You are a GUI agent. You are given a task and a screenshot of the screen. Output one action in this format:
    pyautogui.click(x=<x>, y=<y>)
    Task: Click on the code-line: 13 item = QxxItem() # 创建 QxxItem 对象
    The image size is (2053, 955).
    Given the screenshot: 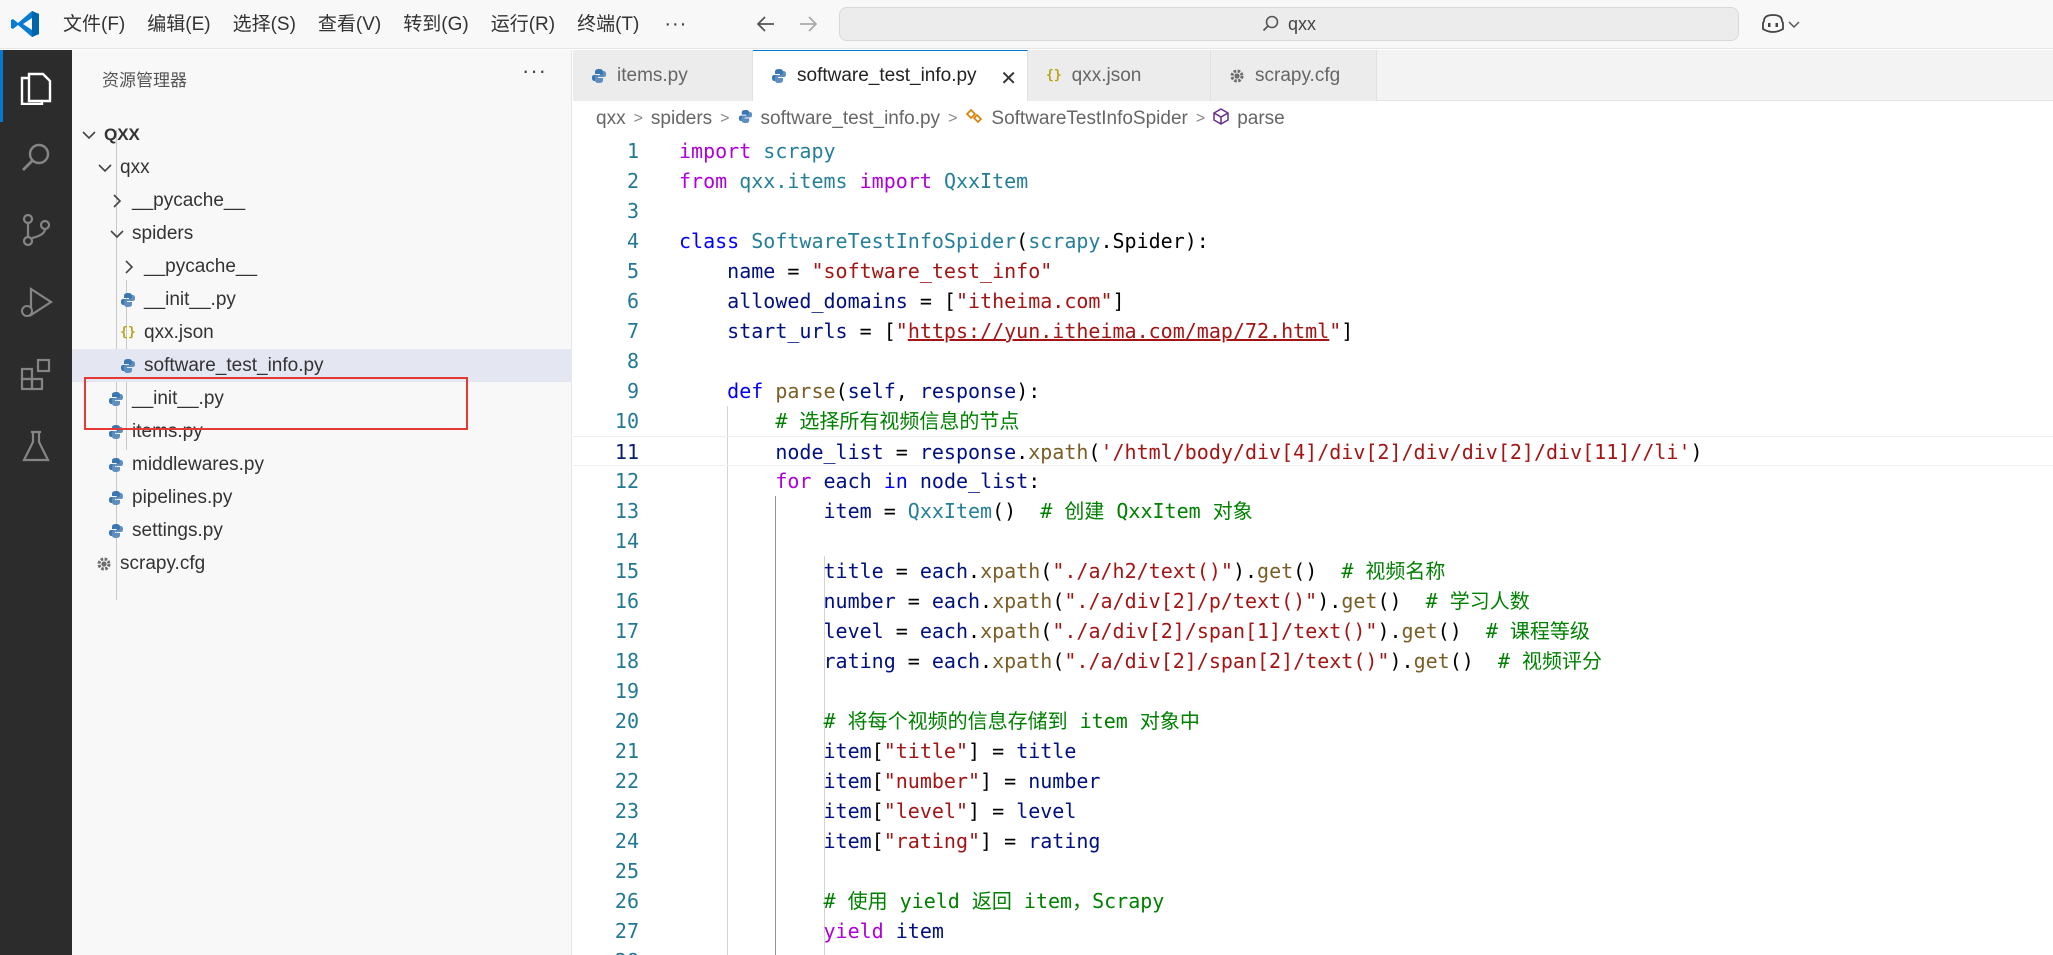 What is the action you would take?
    pyautogui.click(x=1313, y=511)
    